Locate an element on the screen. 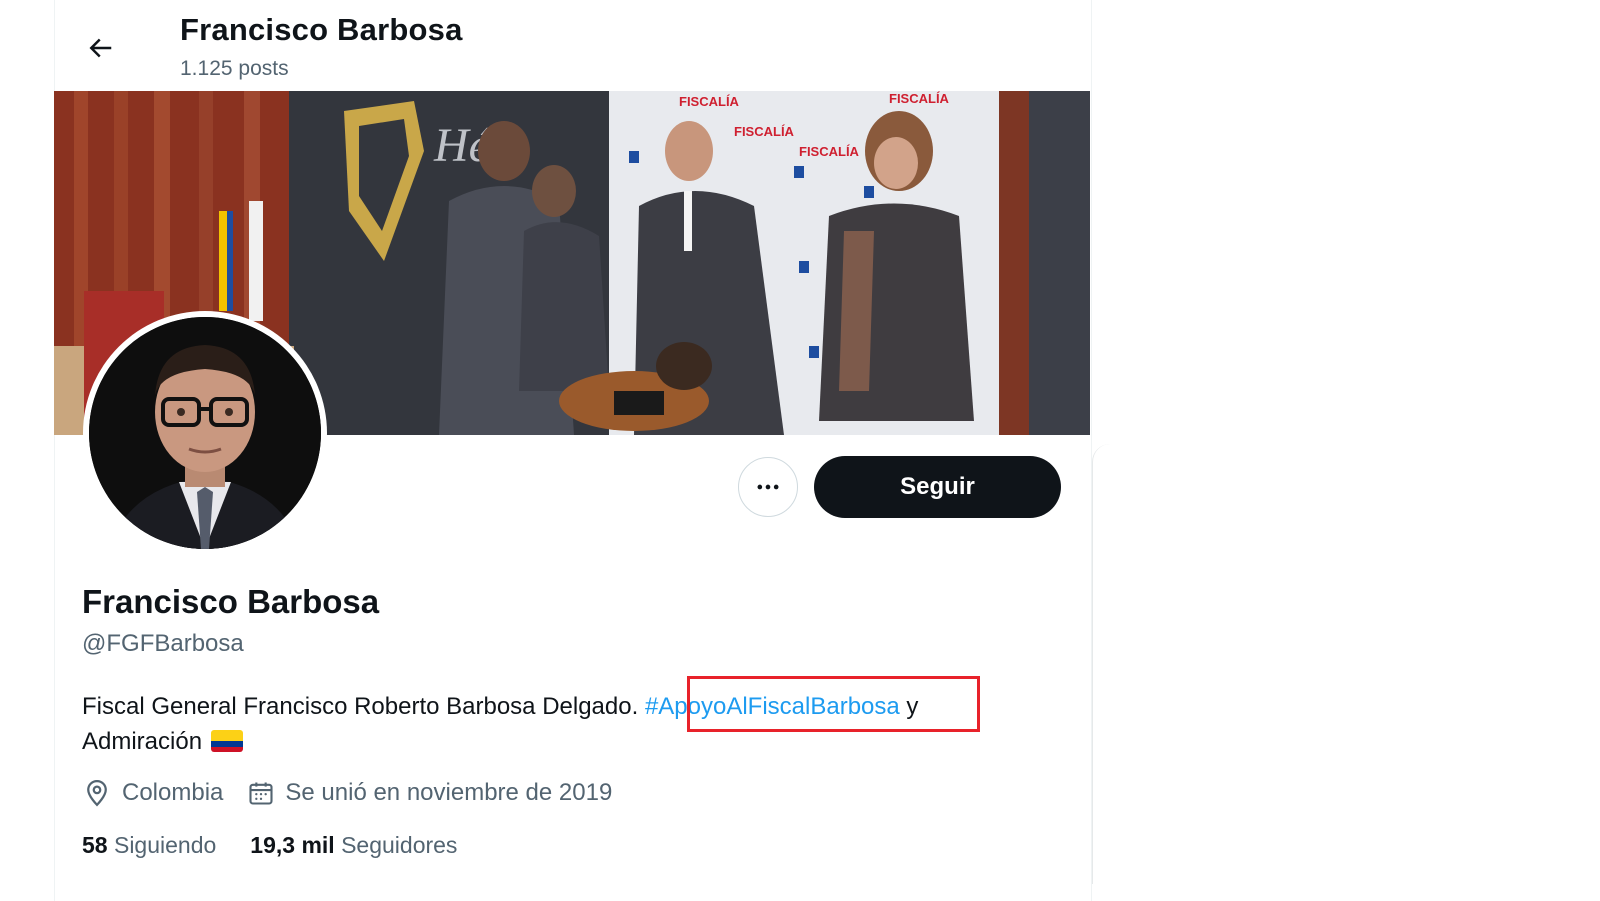  bio-hashtag-link: #ApoyoAlFiscalBarbosa is located at coordinates (772, 706).